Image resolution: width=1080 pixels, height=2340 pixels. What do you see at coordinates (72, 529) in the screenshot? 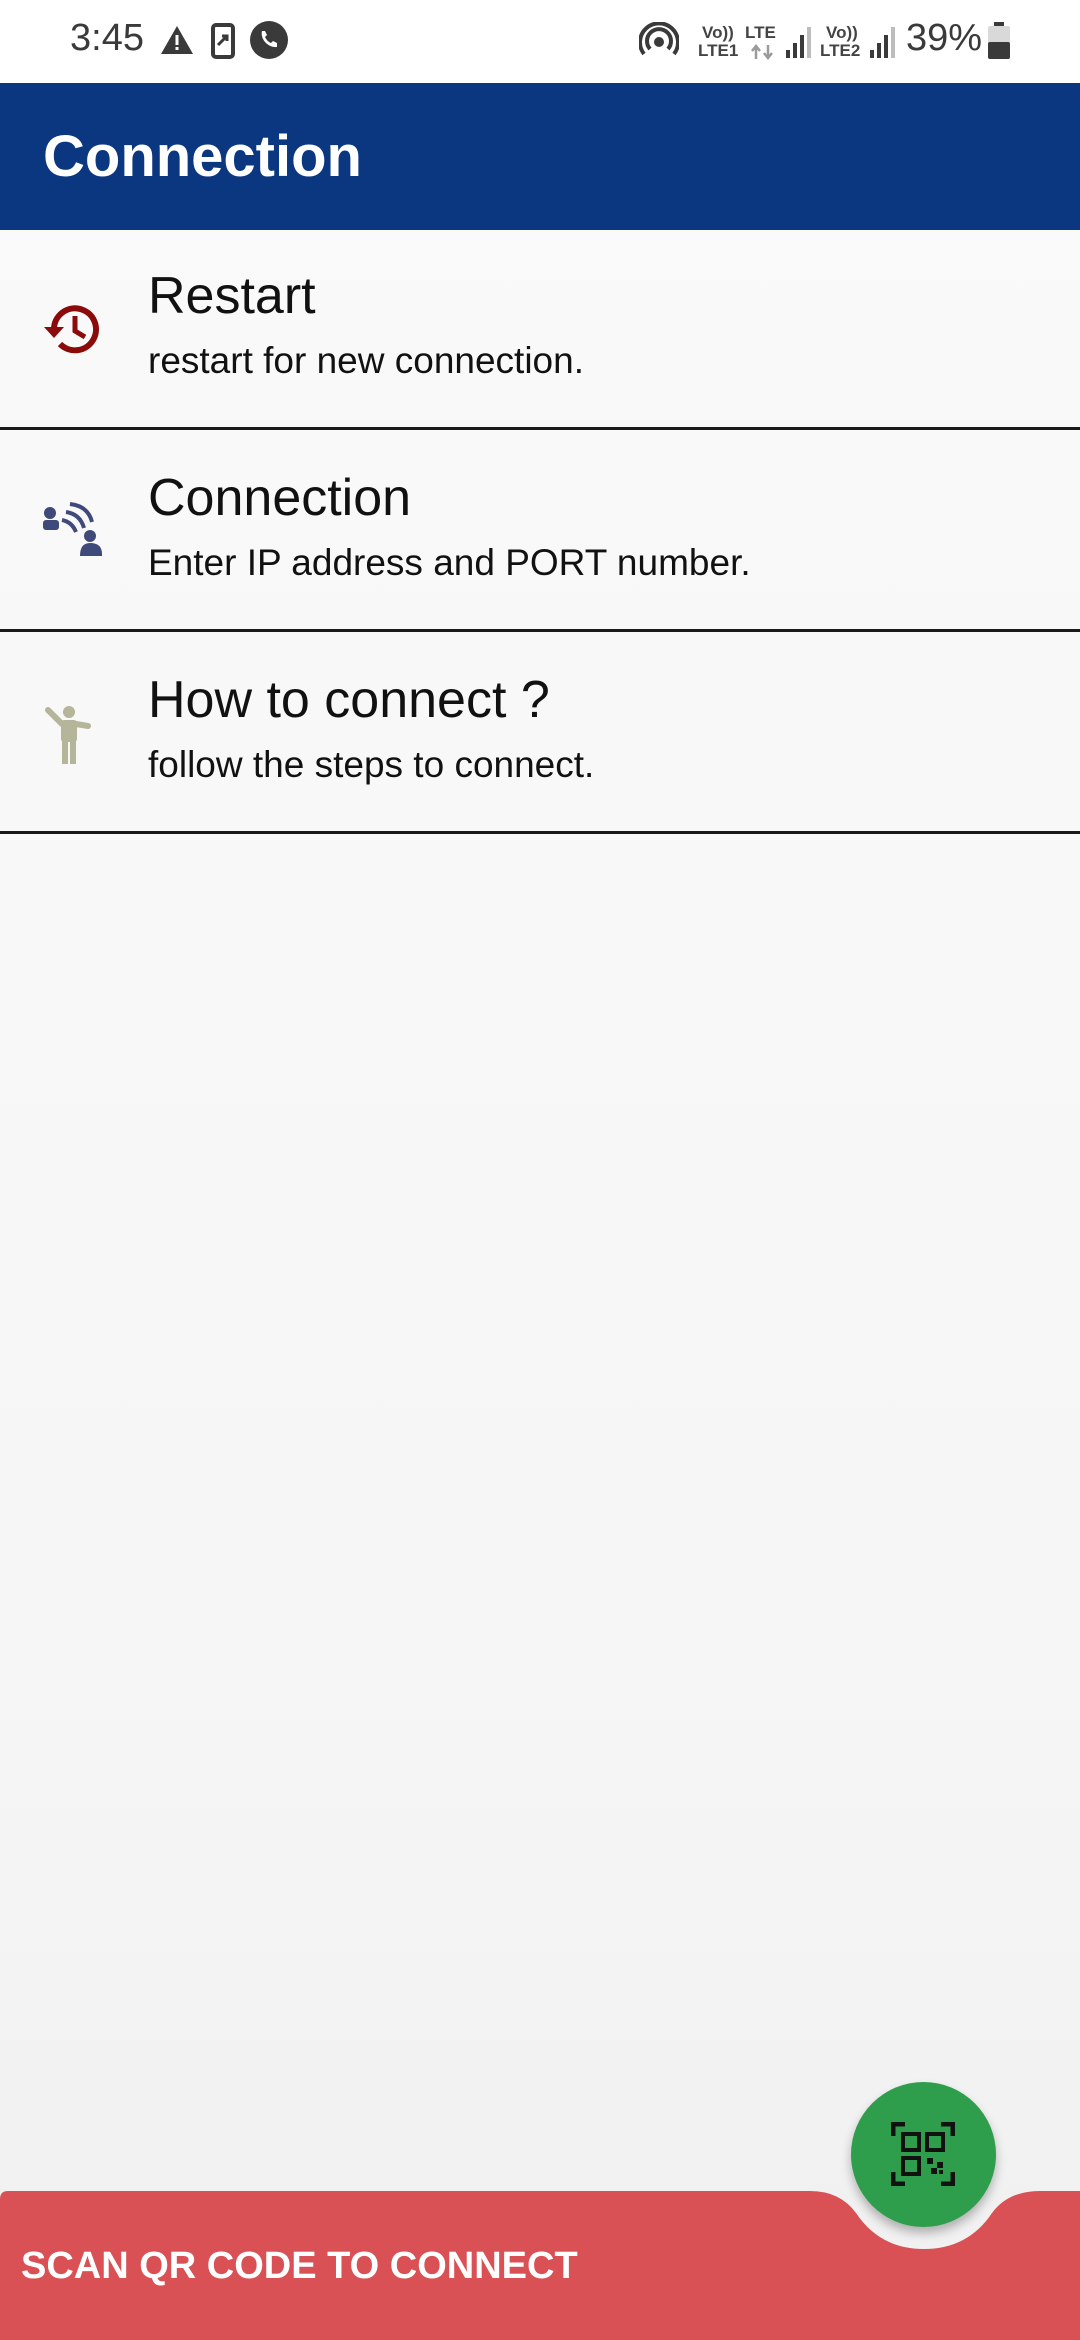
I see `wireless-people-icon` at bounding box center [72, 529].